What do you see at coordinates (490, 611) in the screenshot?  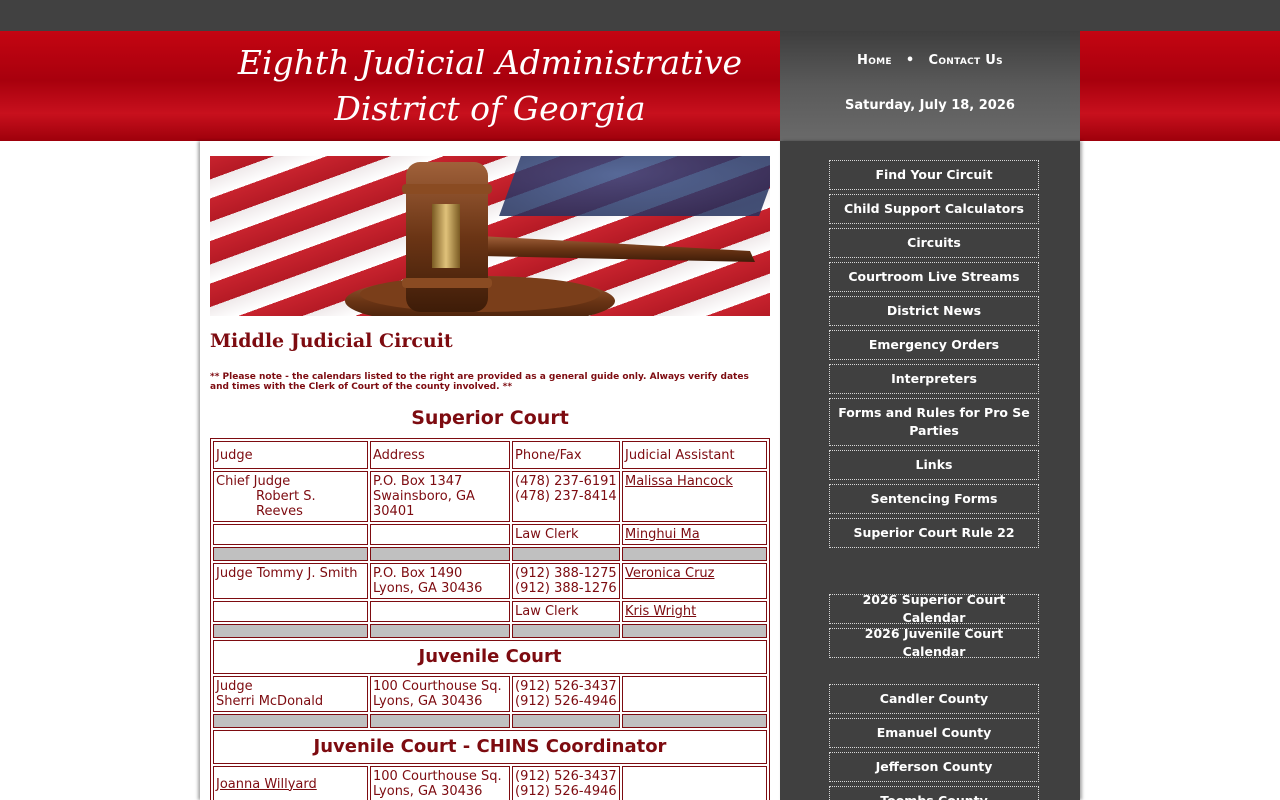 I see `table-row: Law Clerk Kris Wright` at bounding box center [490, 611].